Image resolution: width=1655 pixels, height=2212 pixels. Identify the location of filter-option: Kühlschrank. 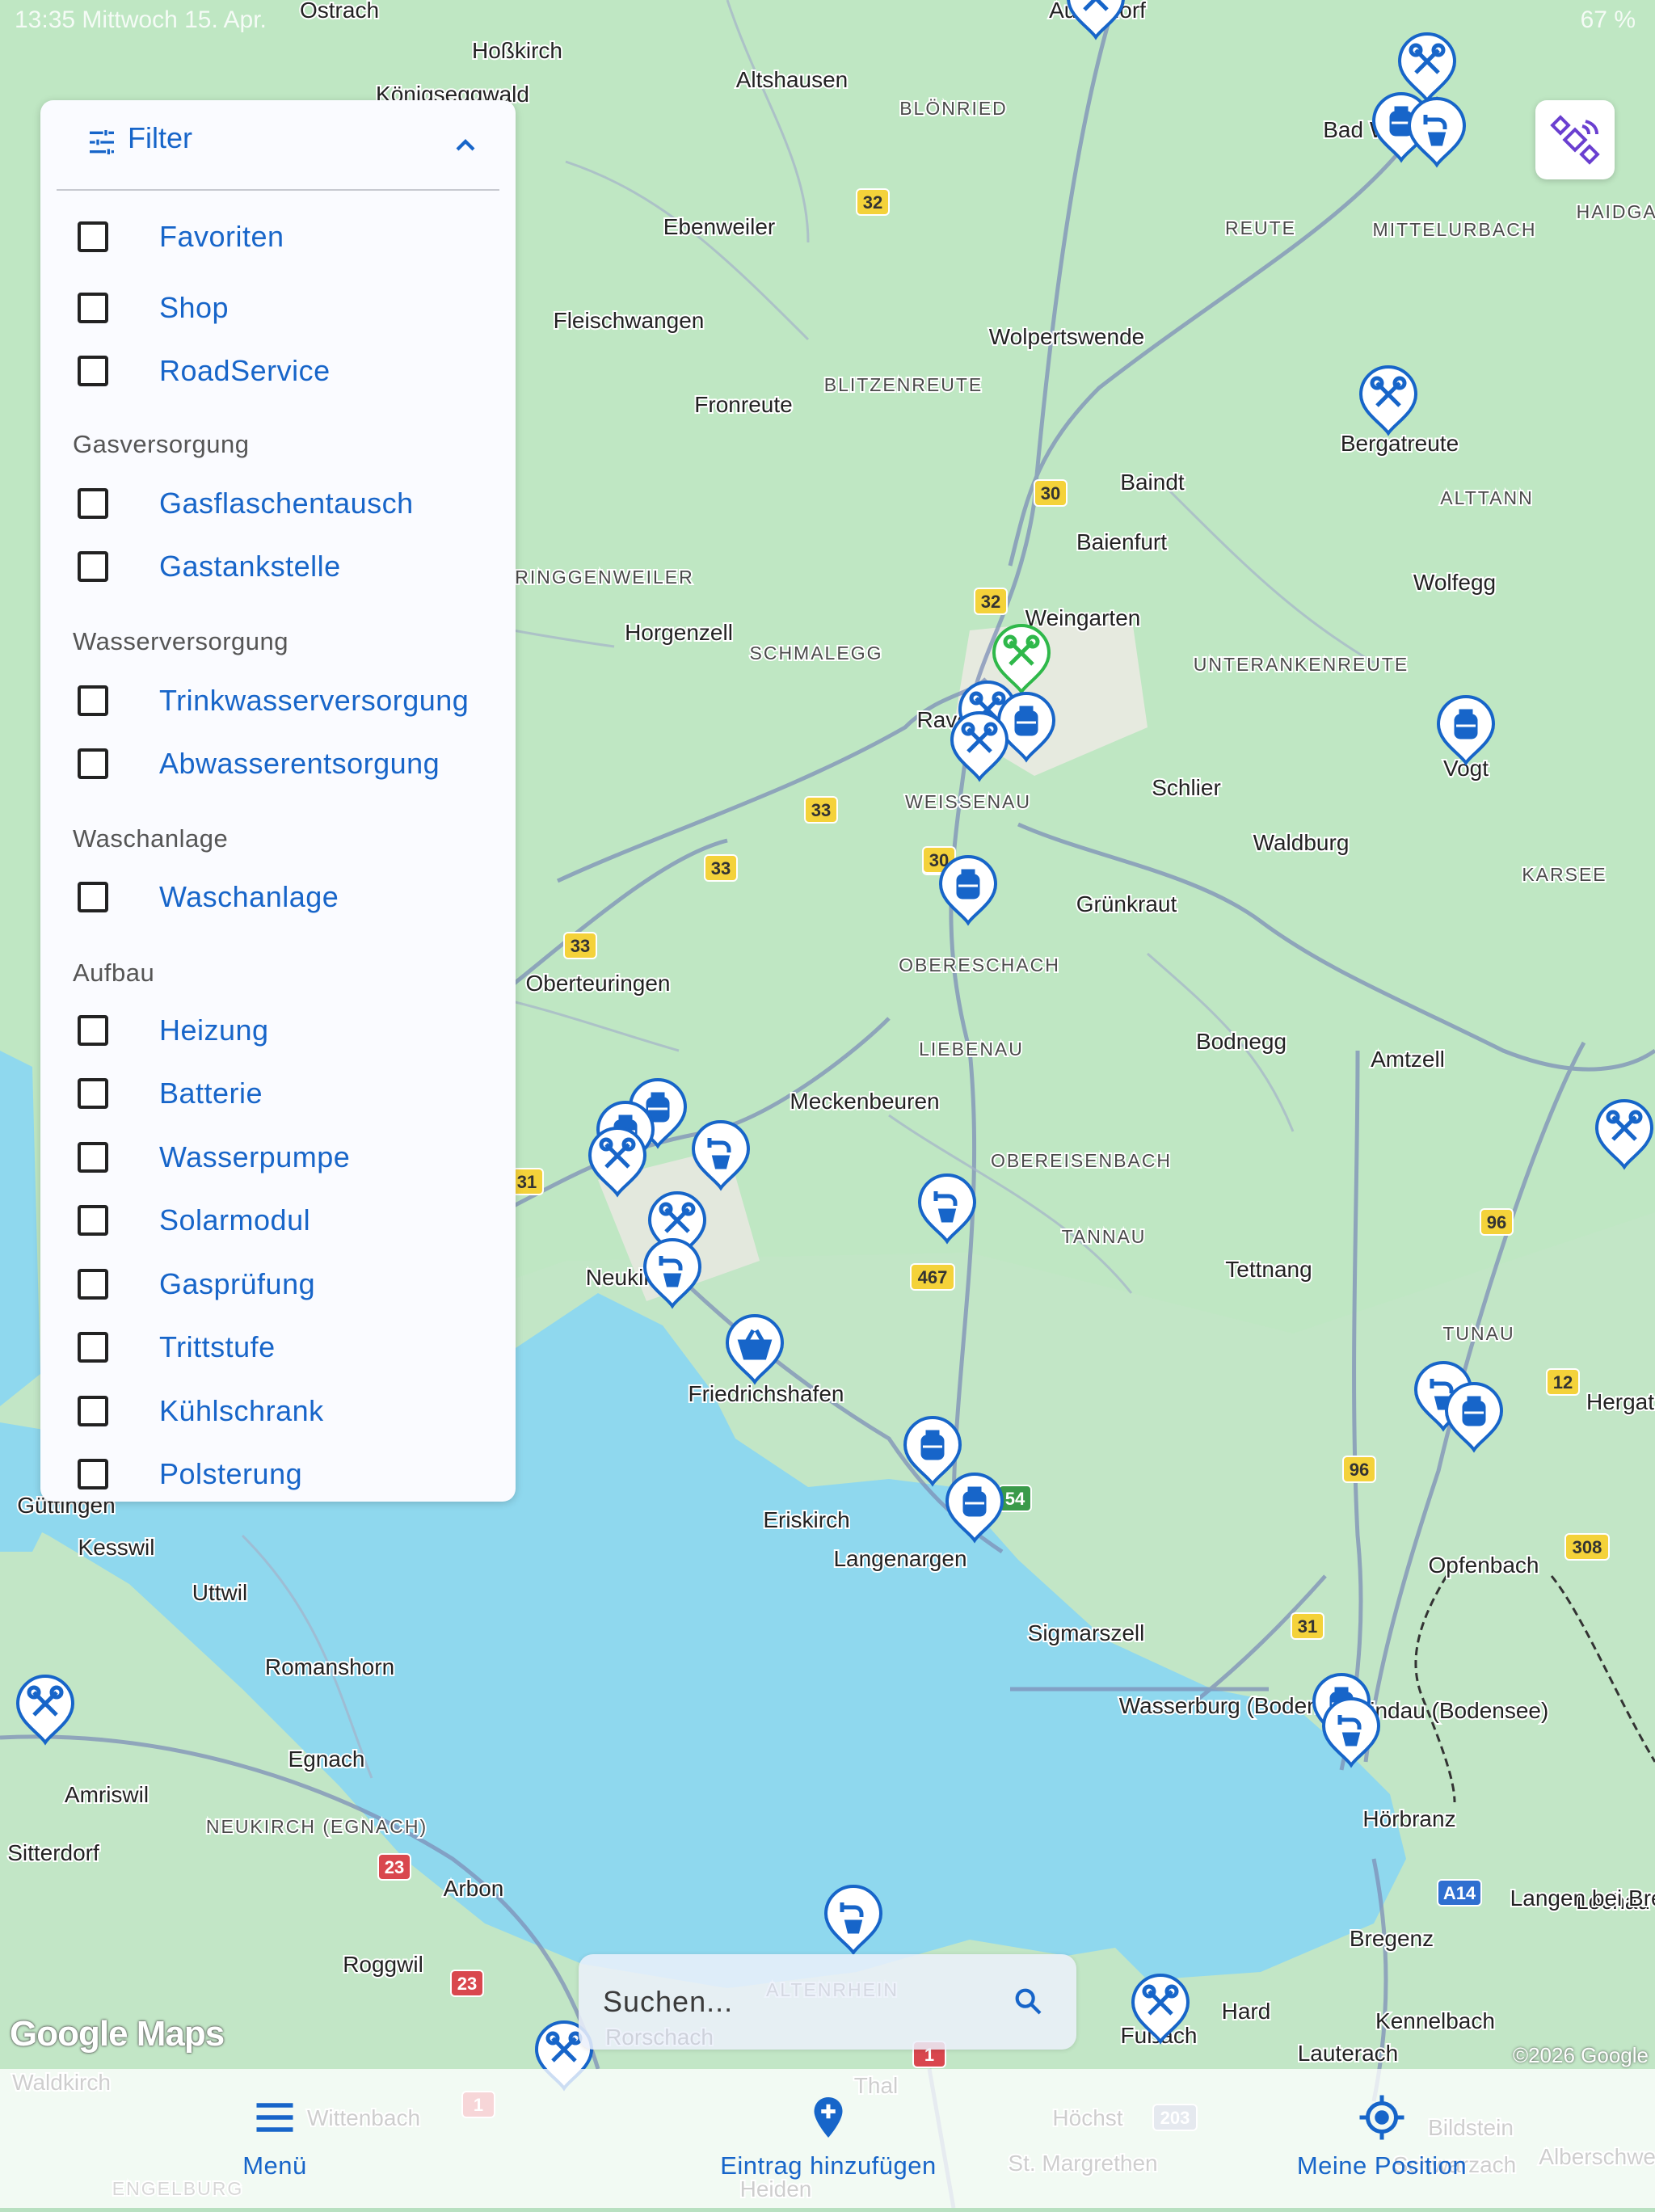
(278, 1413).